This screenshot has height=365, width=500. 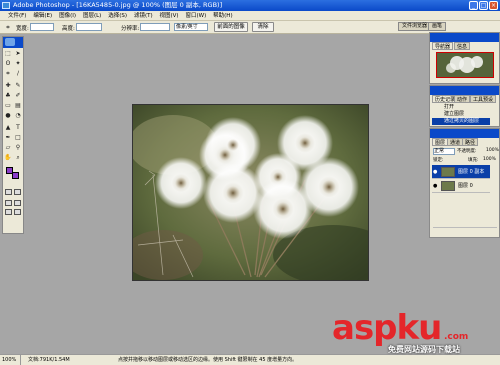 What do you see at coordinates (492, 150) in the screenshot?
I see `opacity-value: 100%` at bounding box center [492, 150].